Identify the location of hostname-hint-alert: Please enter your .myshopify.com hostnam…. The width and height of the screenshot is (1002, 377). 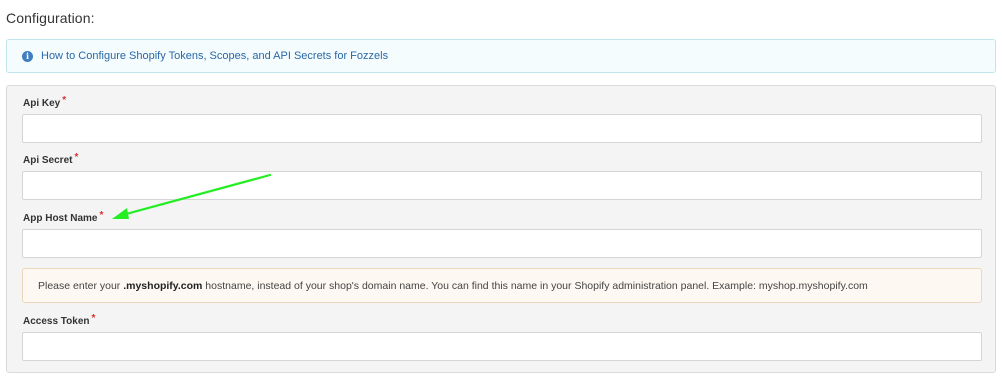
(502, 285).